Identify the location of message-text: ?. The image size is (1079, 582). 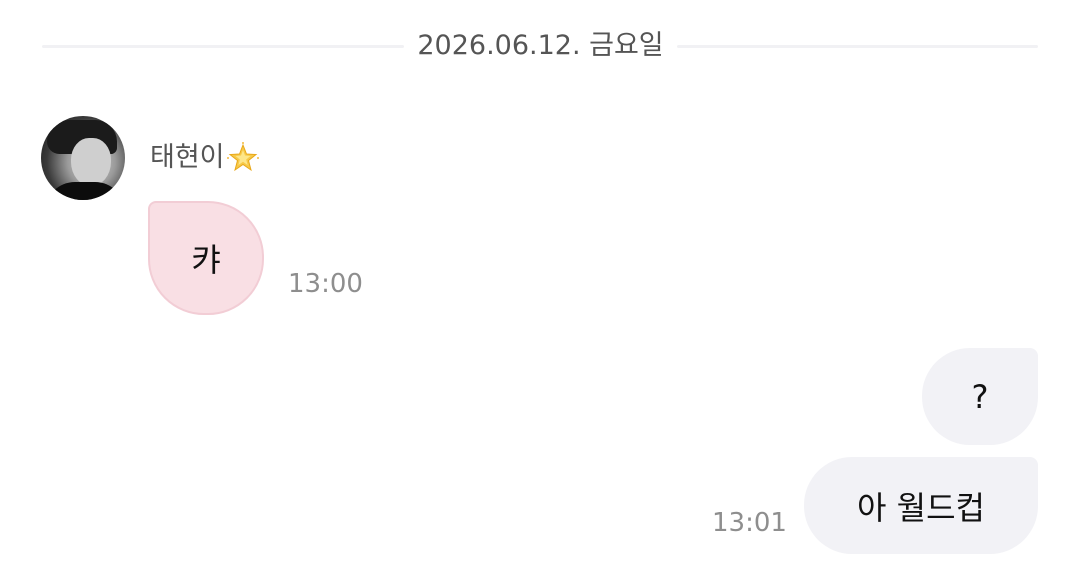
(980, 396).